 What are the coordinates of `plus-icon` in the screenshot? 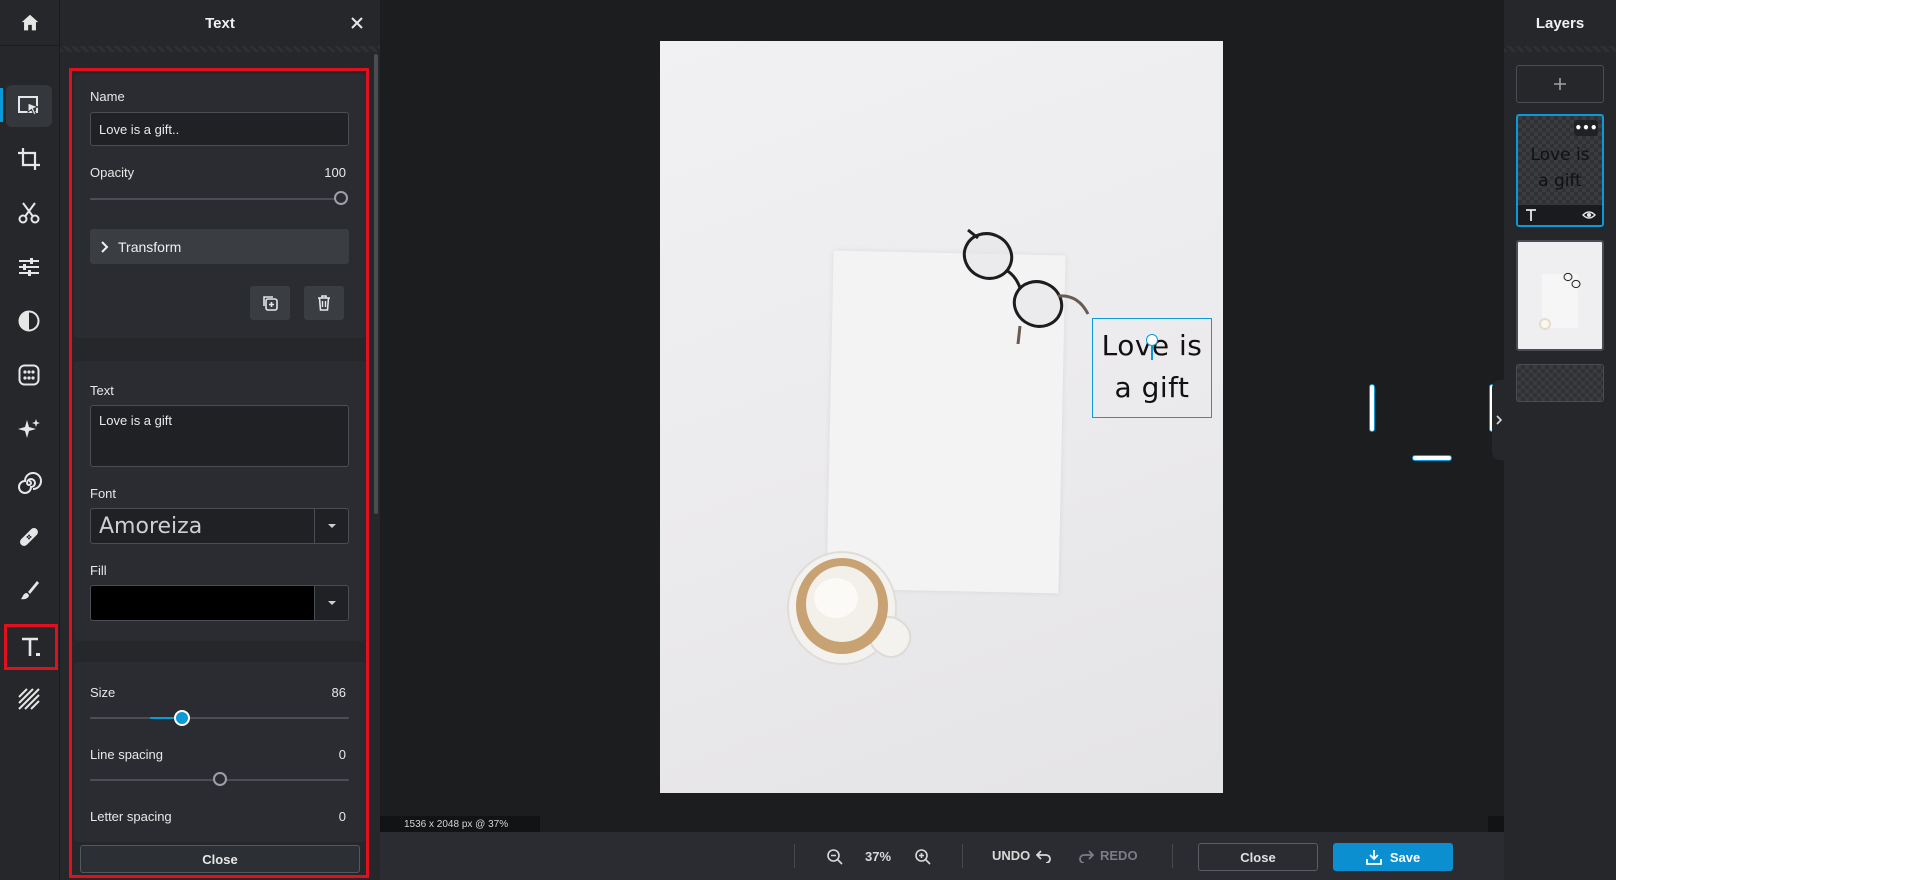 It's located at (1560, 84).